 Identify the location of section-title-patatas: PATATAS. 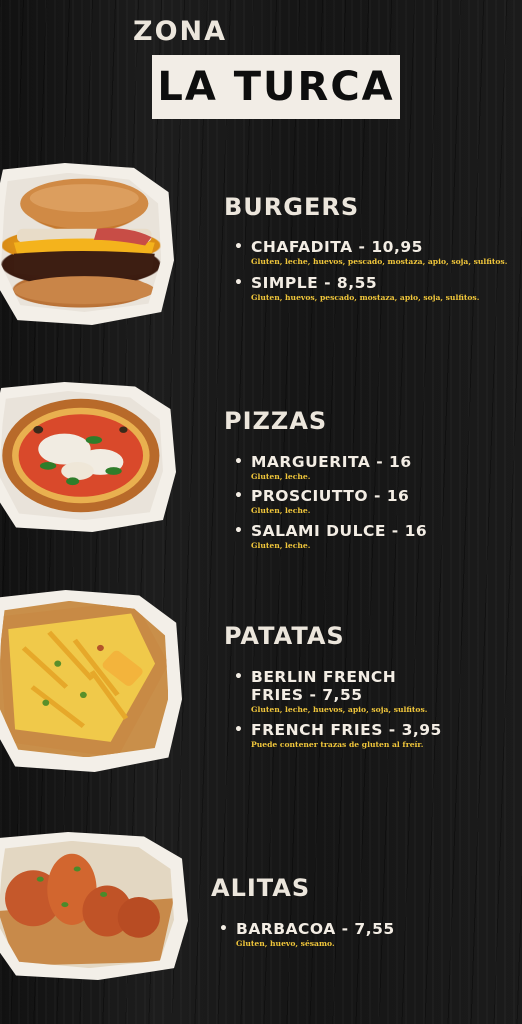
(284, 636).